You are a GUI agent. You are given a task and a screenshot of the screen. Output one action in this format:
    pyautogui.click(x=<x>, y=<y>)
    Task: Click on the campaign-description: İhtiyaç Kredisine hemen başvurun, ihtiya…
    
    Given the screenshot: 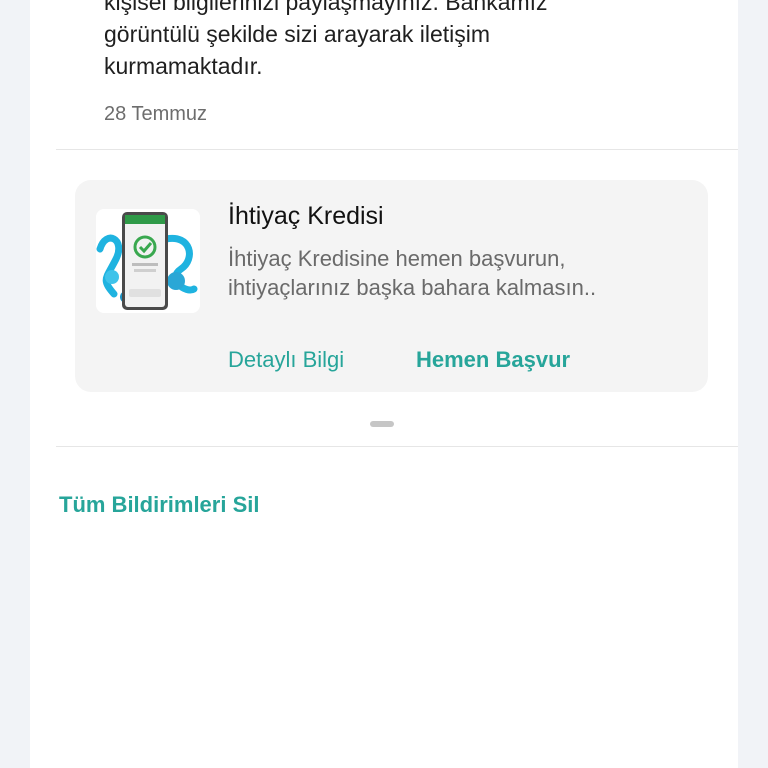 What is the action you would take?
    pyautogui.click(x=463, y=273)
    